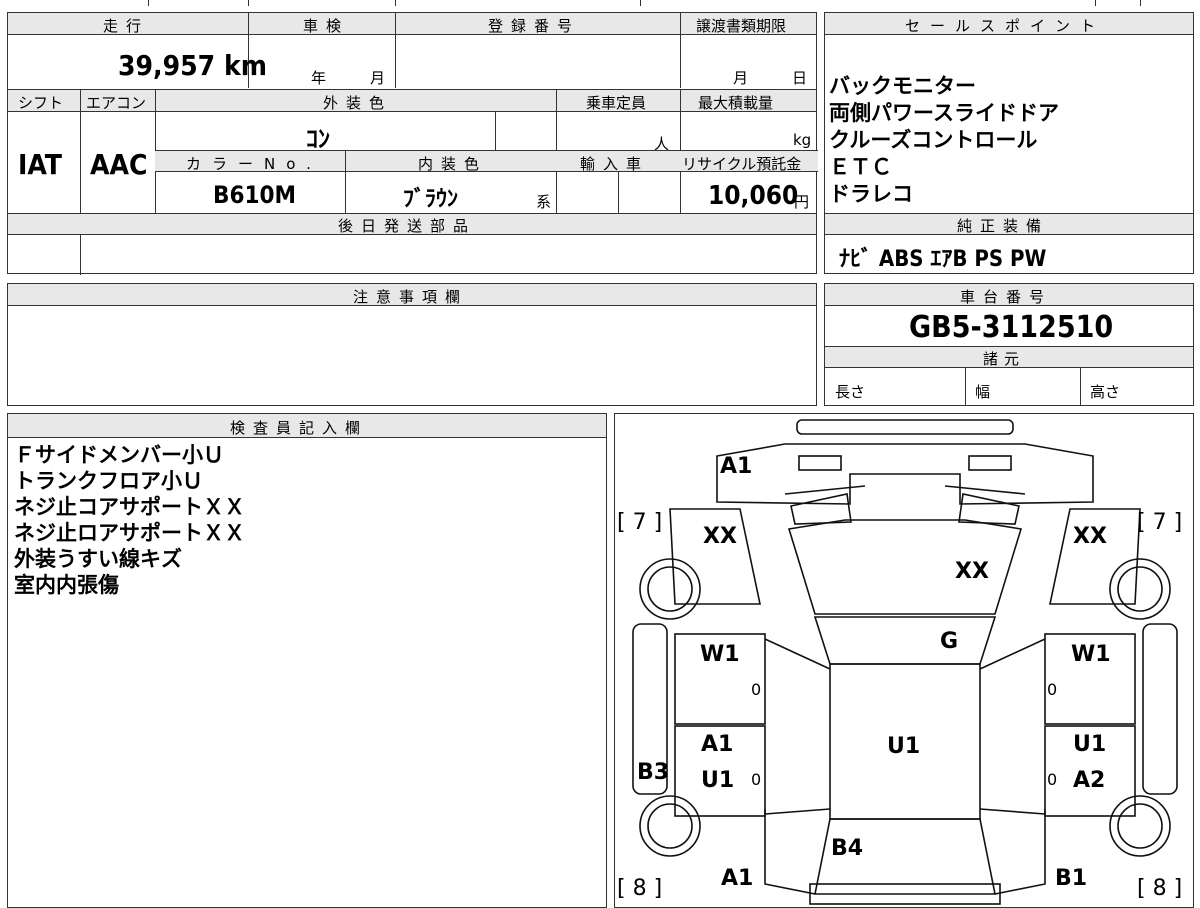 Image resolution: width=1200 pixels, height=908 pixels. I want to click on label-tire-rear-left: [ 8 ], so click(640, 888).